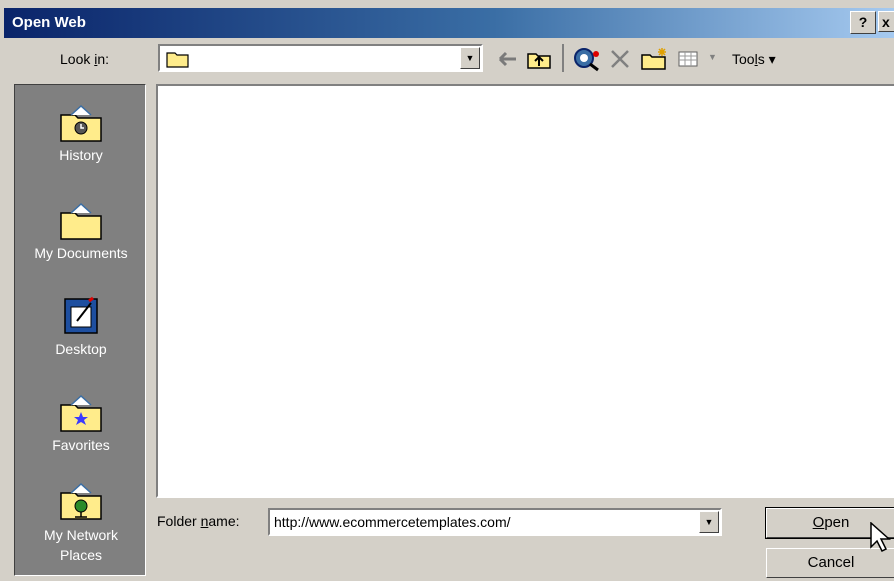 This screenshot has width=894, height=581. Describe the element at coordinates (81, 221) in the screenshot. I see `my-documents-folder-icon` at that location.